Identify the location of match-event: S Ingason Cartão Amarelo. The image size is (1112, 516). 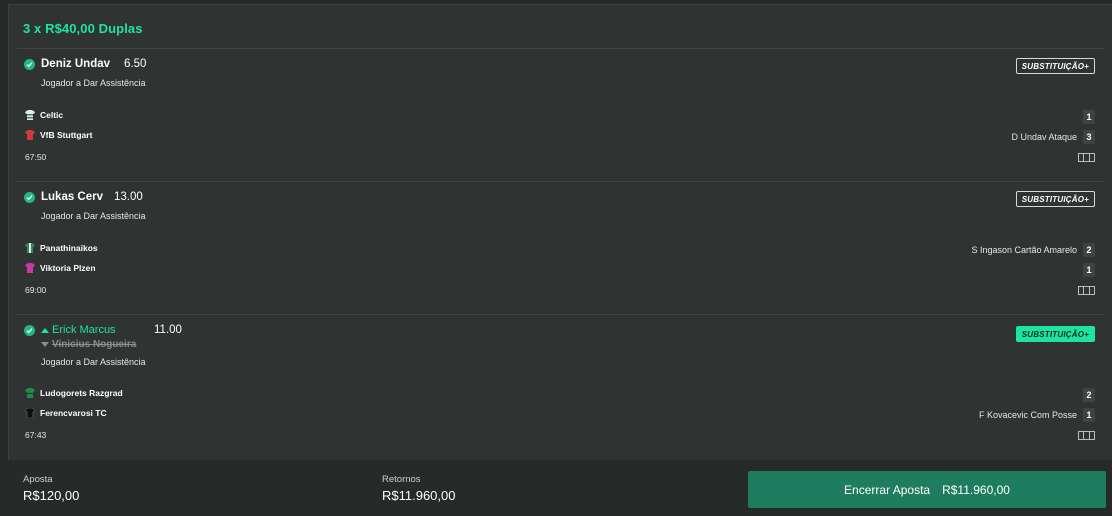
(1024, 250).